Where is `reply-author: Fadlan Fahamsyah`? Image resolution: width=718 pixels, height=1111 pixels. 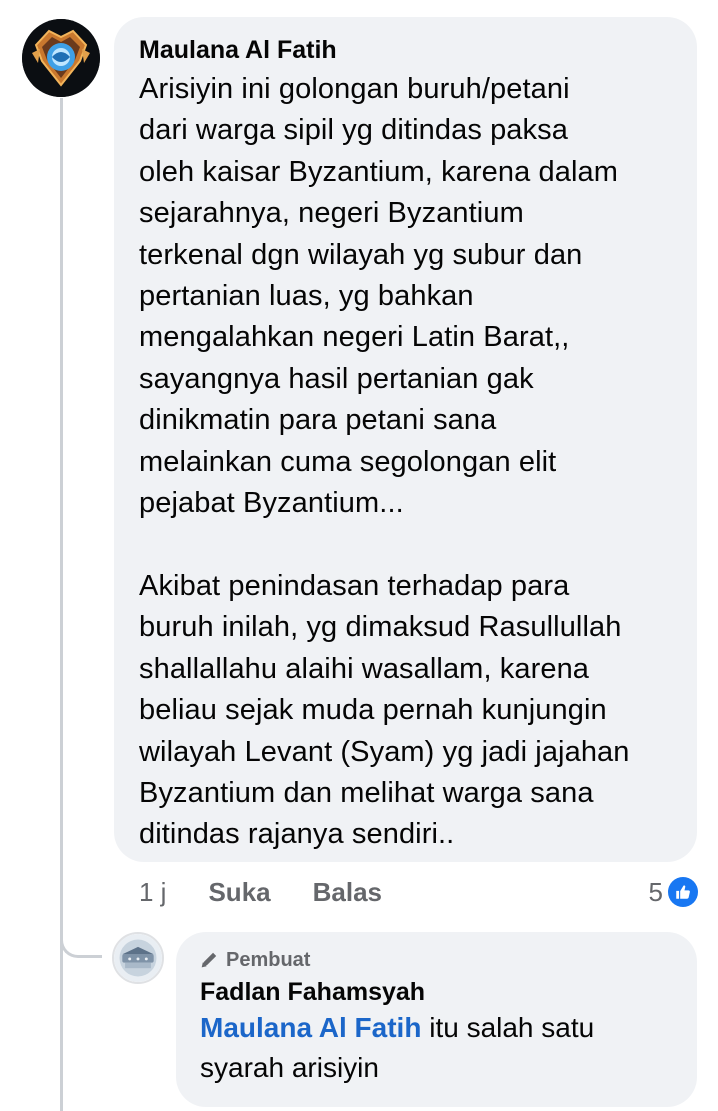 reply-author: Fadlan Fahamsyah is located at coordinates (438, 992).